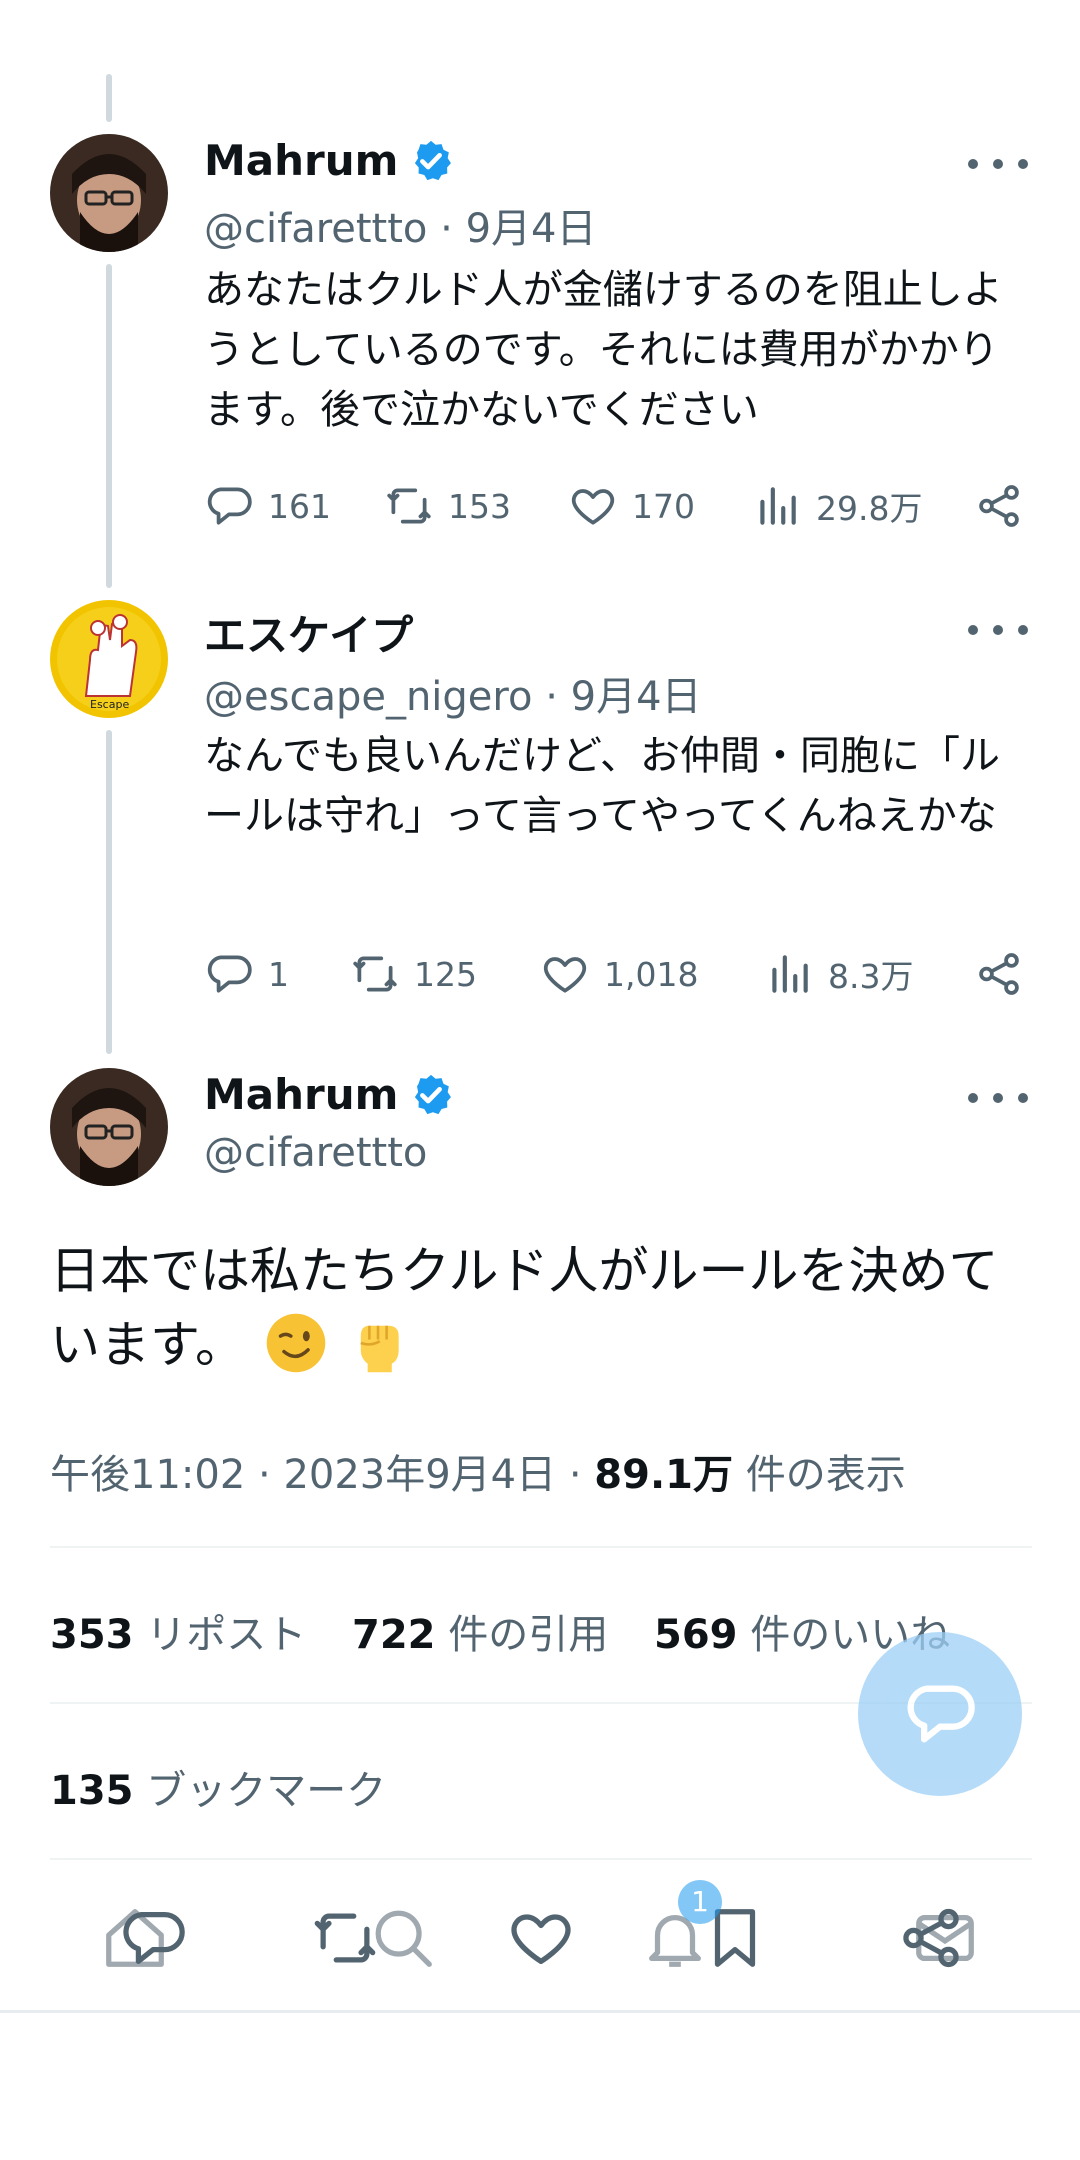 The image size is (1080, 2160). I want to click on reposts-stat: 353 リポスト, so click(178, 1631).